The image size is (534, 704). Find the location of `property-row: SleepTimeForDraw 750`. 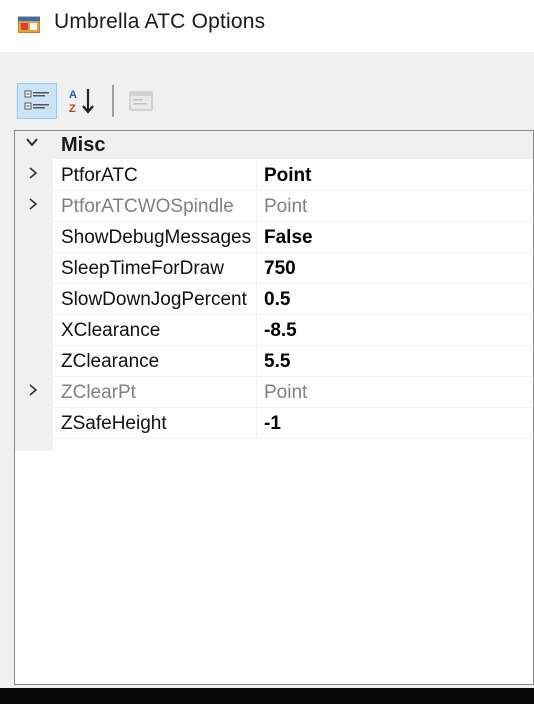

property-row: SleepTimeForDraw 750 is located at coordinates (274, 269).